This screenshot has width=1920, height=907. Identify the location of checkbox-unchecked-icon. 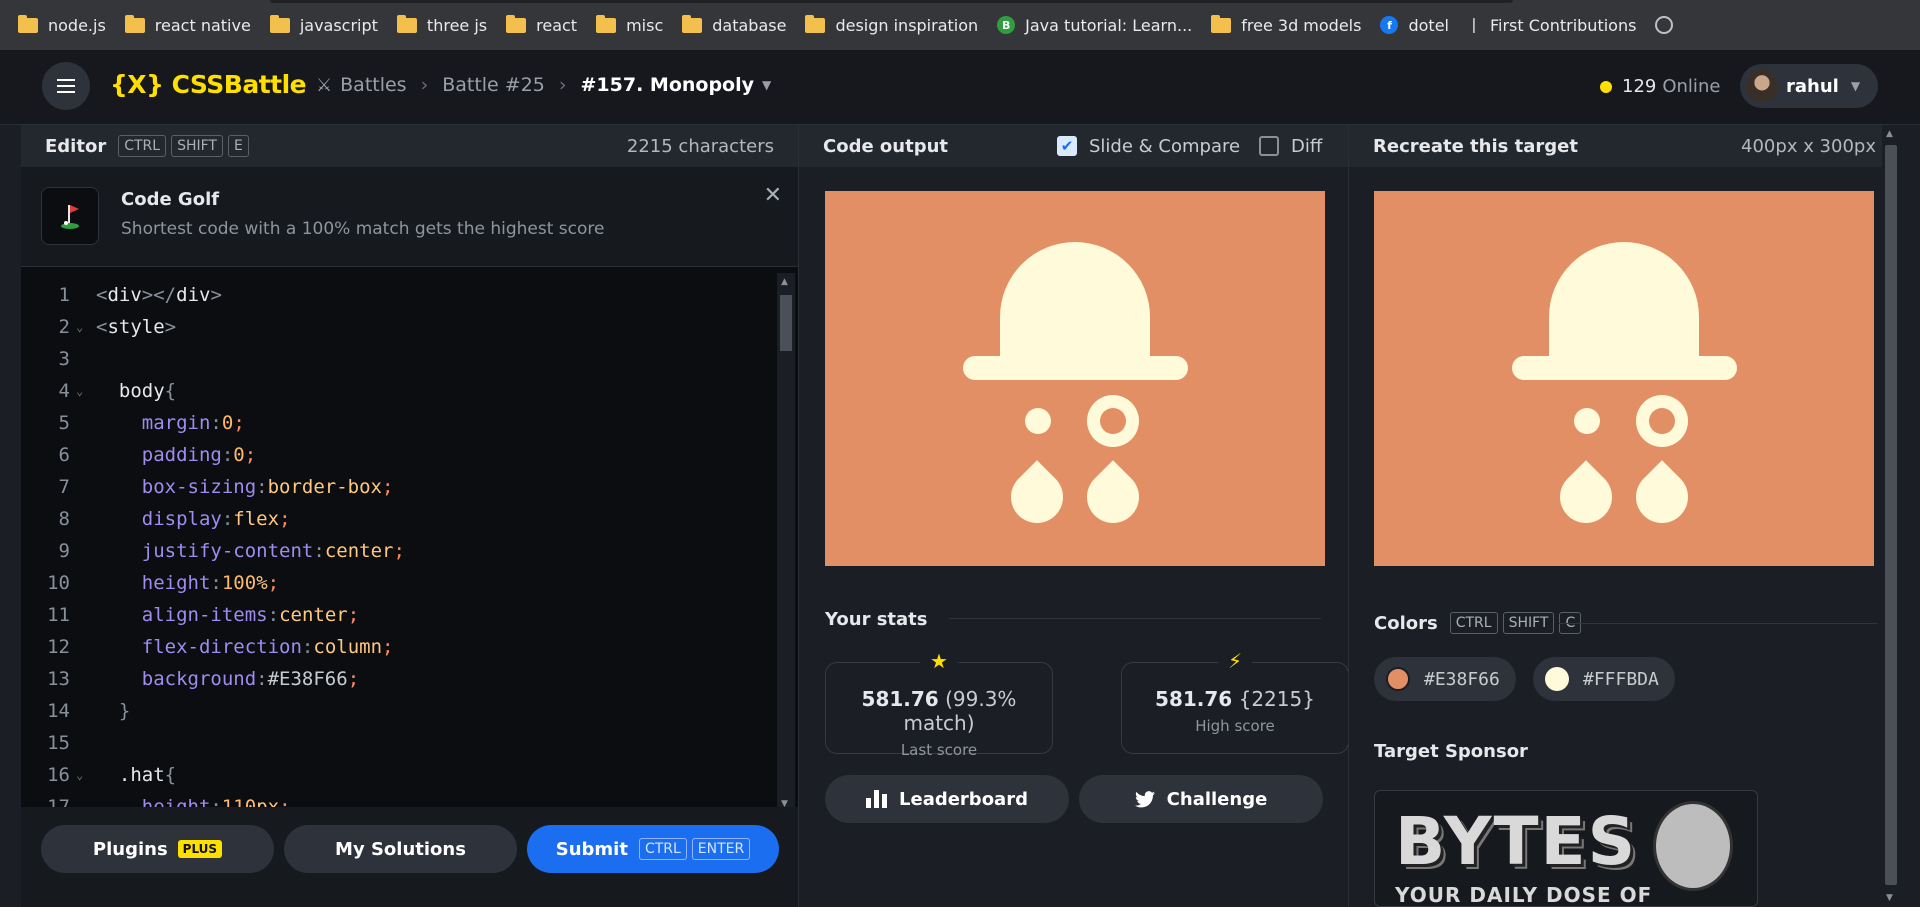
(1269, 146).